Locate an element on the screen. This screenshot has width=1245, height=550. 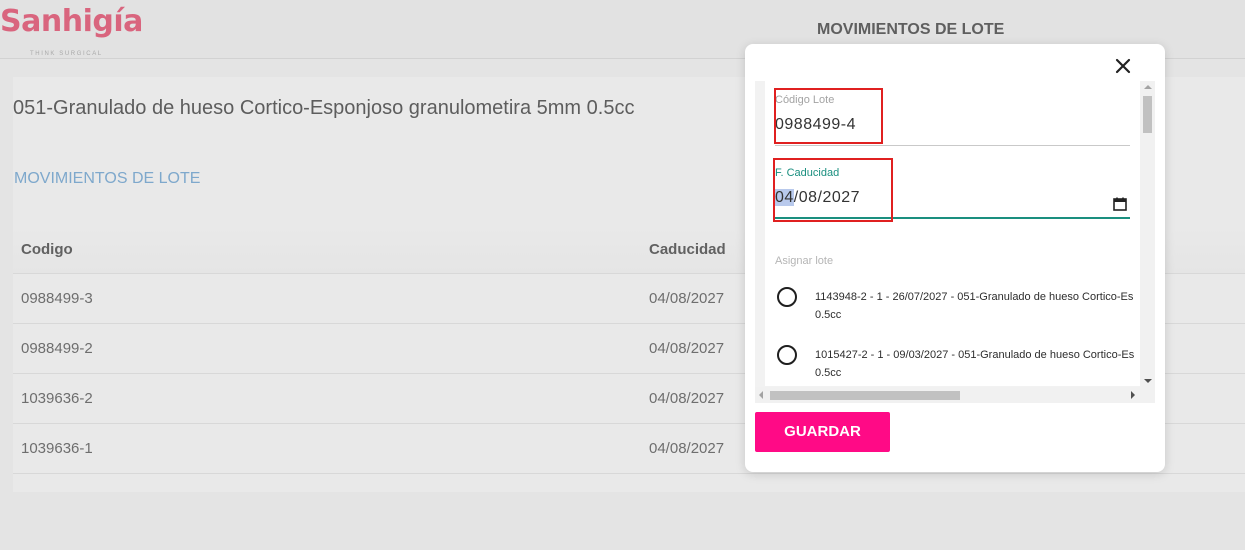
vertical-scroll-thumb is located at coordinates (1147, 114).